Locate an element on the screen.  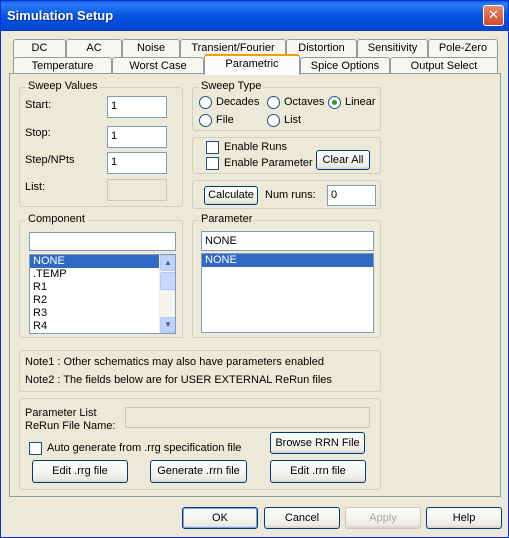
list-label: List: is located at coordinates (35, 187).